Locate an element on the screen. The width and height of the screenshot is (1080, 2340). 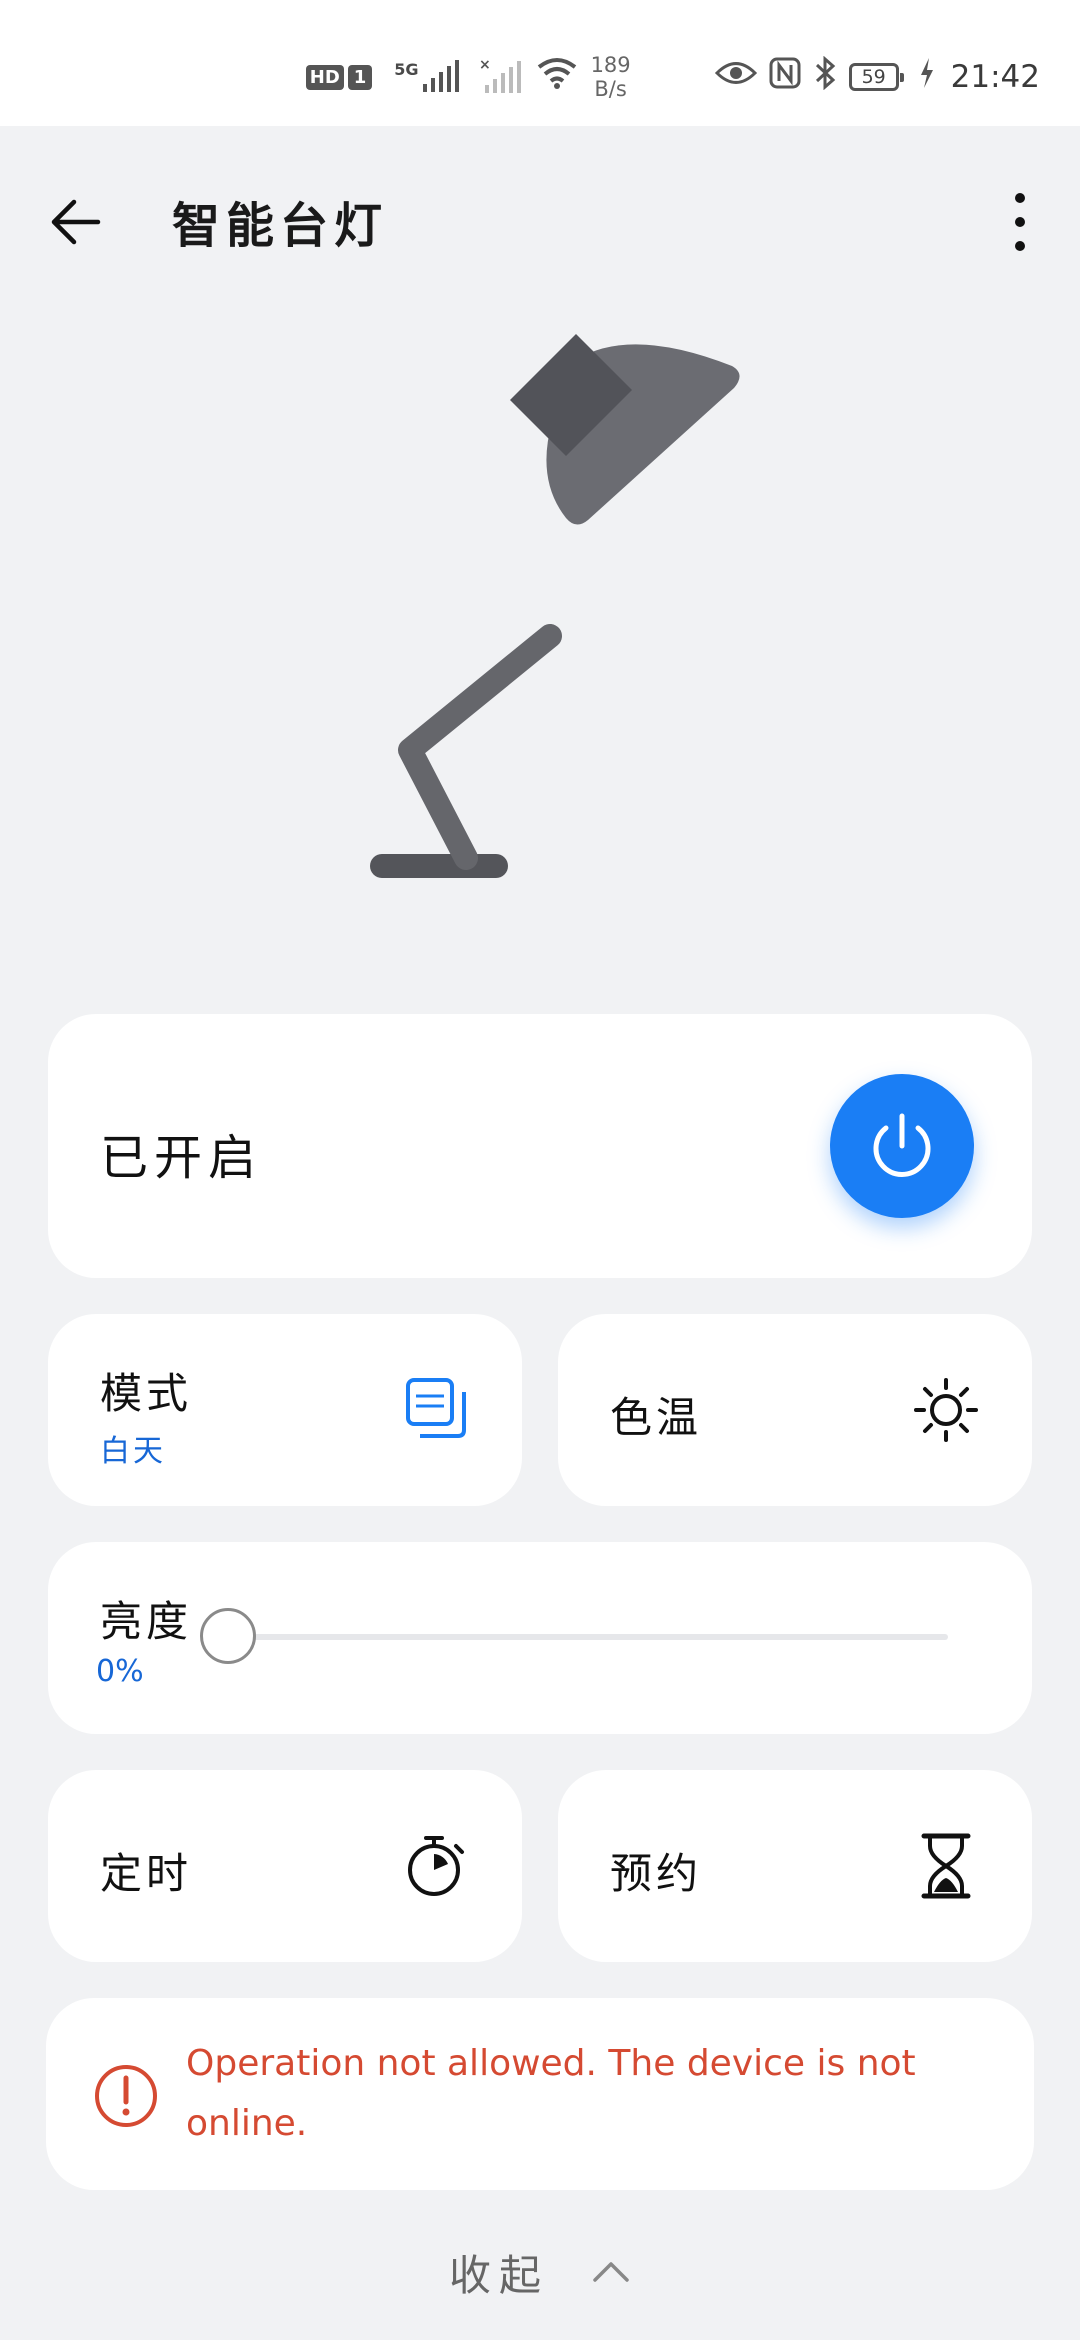
status-bar: HD 1 5G × 189 B/s 59 21:42 is located at coordinates (540, 63).